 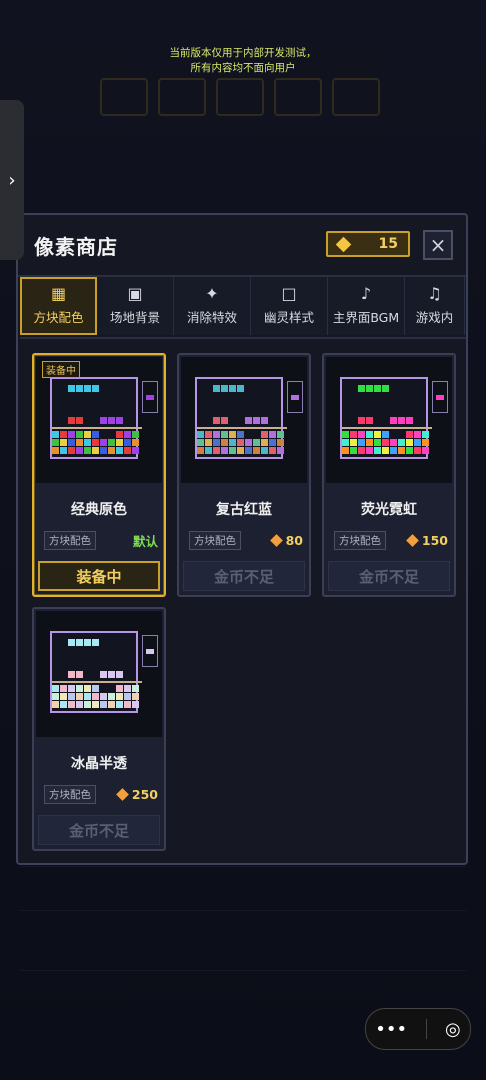 I want to click on close-button: ×, so click(x=438, y=245).